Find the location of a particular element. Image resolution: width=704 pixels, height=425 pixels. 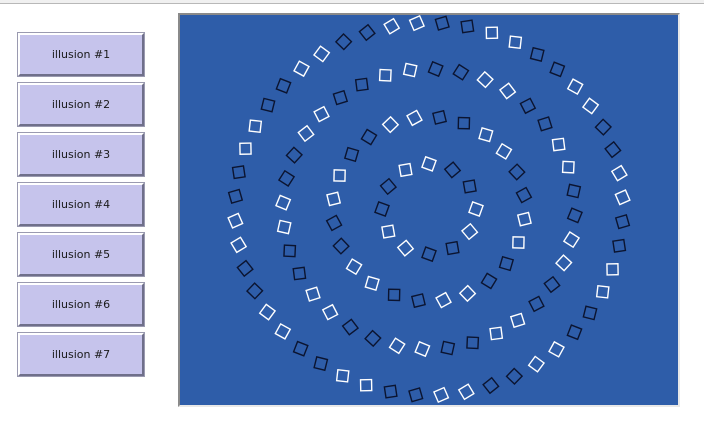

illusion-1-button: illusion #1 is located at coordinates (81, 54).